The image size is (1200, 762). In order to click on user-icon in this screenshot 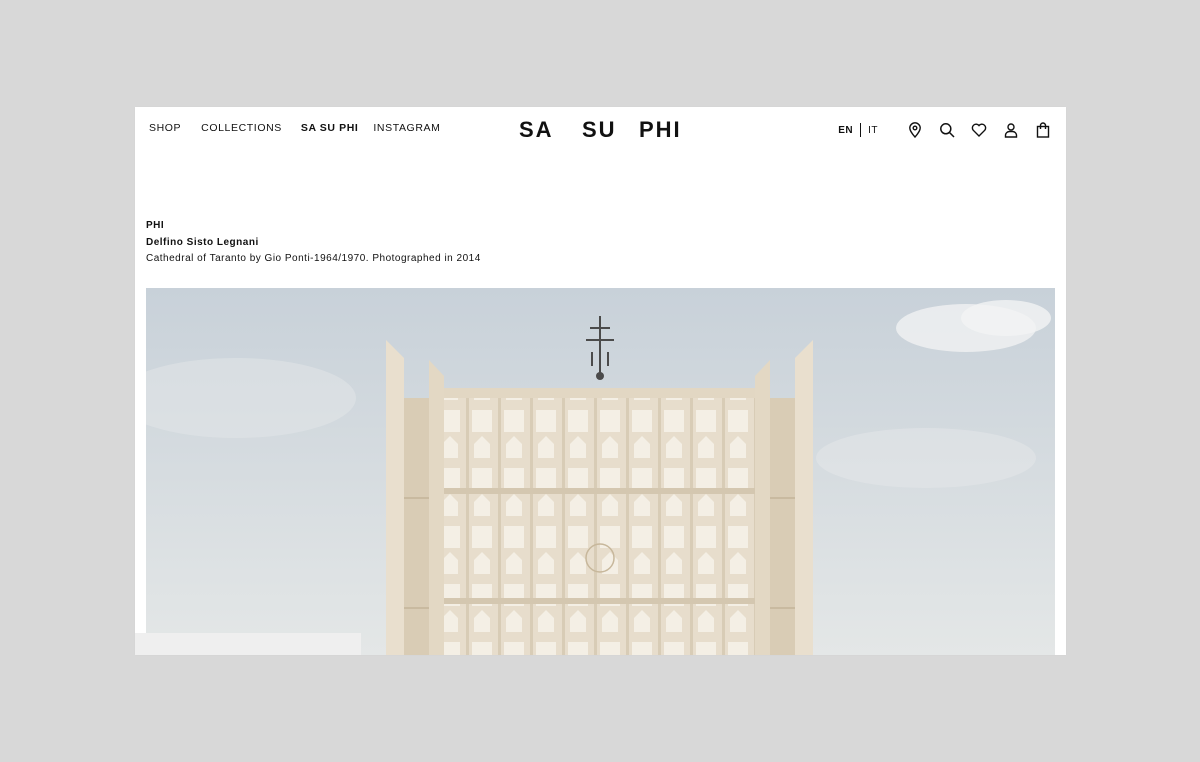, I will do `click(1011, 130)`.